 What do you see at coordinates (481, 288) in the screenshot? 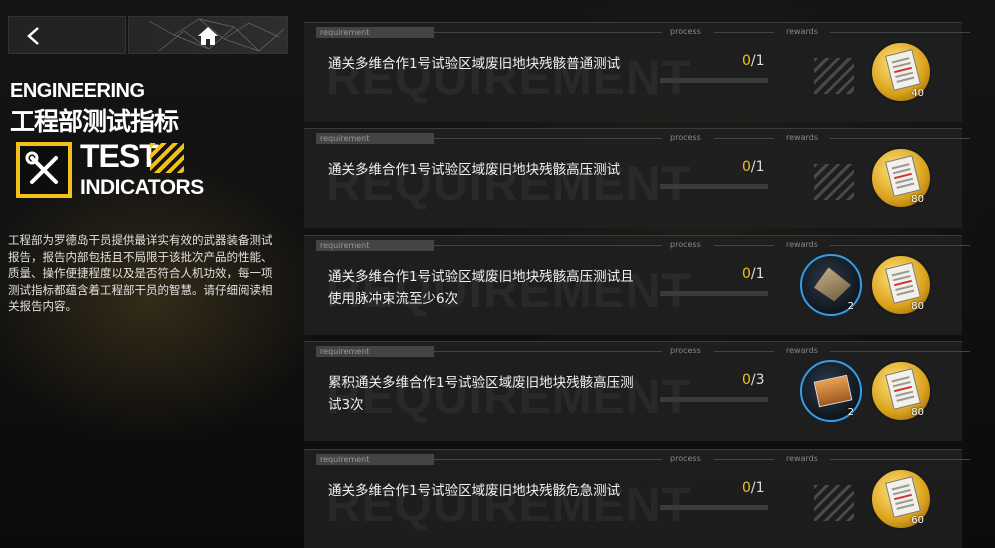
I see `task-description: 通关多维合作1号试验区域废旧地块残骸高压测试且使用脉冲束流至少6次` at bounding box center [481, 288].